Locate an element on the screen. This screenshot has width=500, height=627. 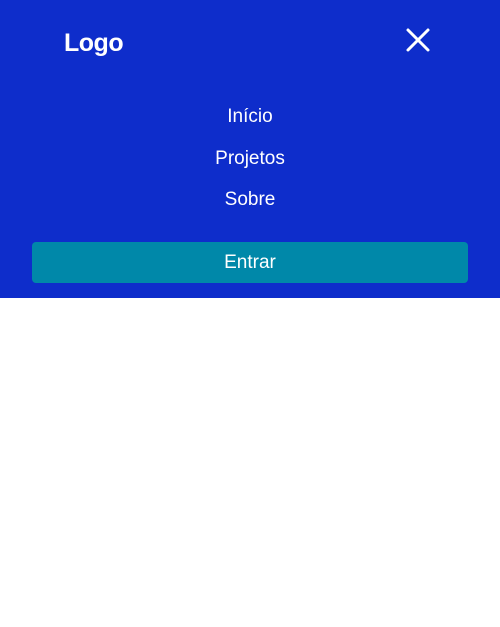
close-icon is located at coordinates (418, 40).